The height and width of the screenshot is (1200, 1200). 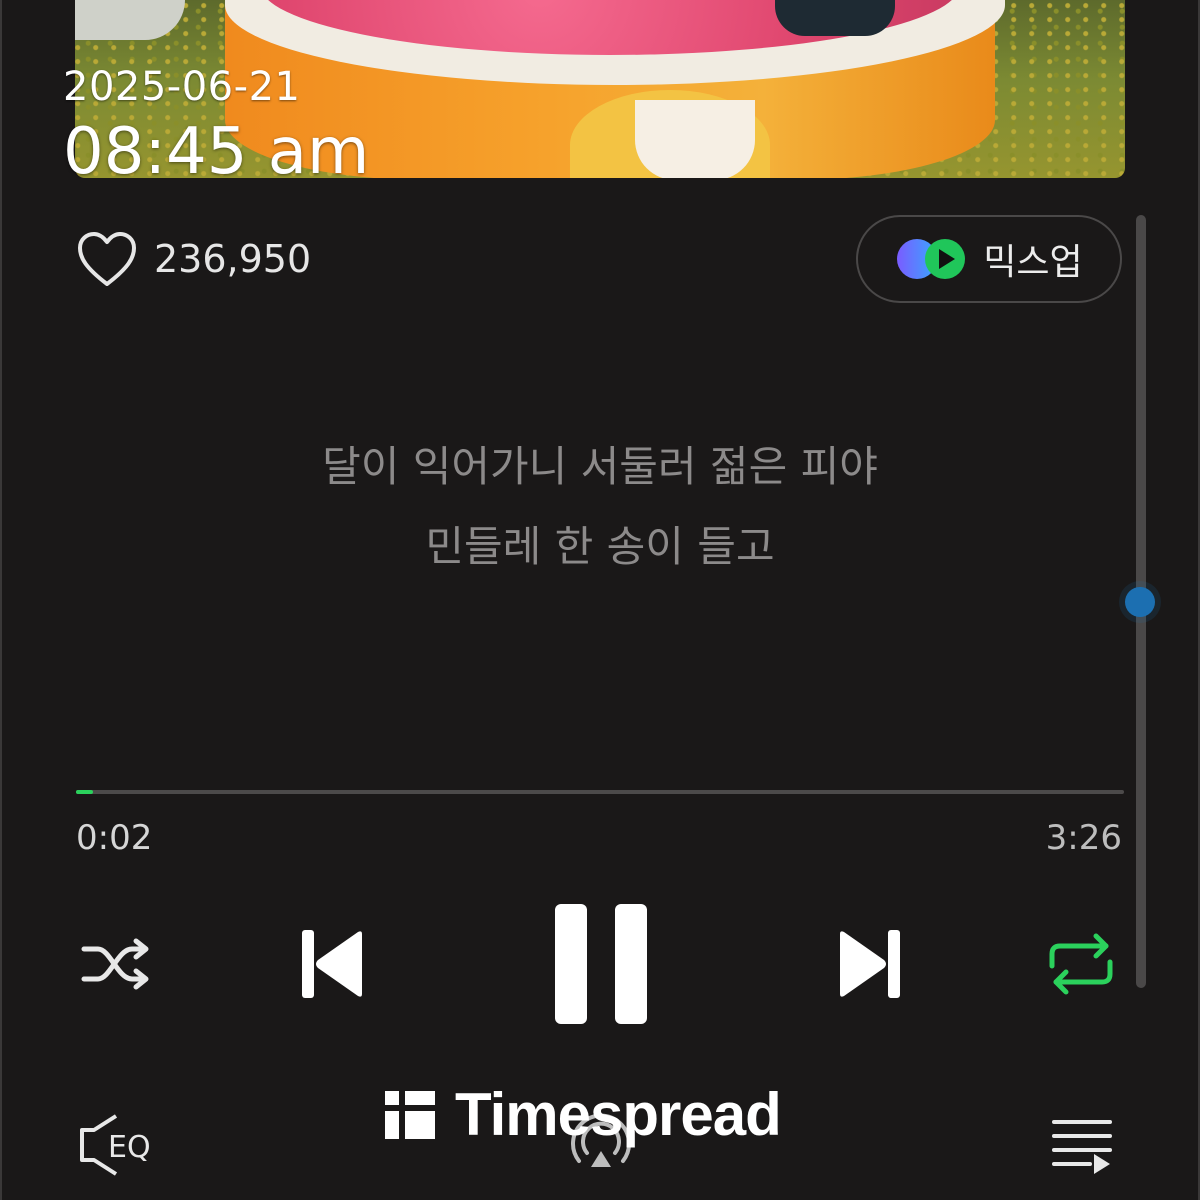 What do you see at coordinates (129, 1147) in the screenshot?
I see `eq-label: EQ` at bounding box center [129, 1147].